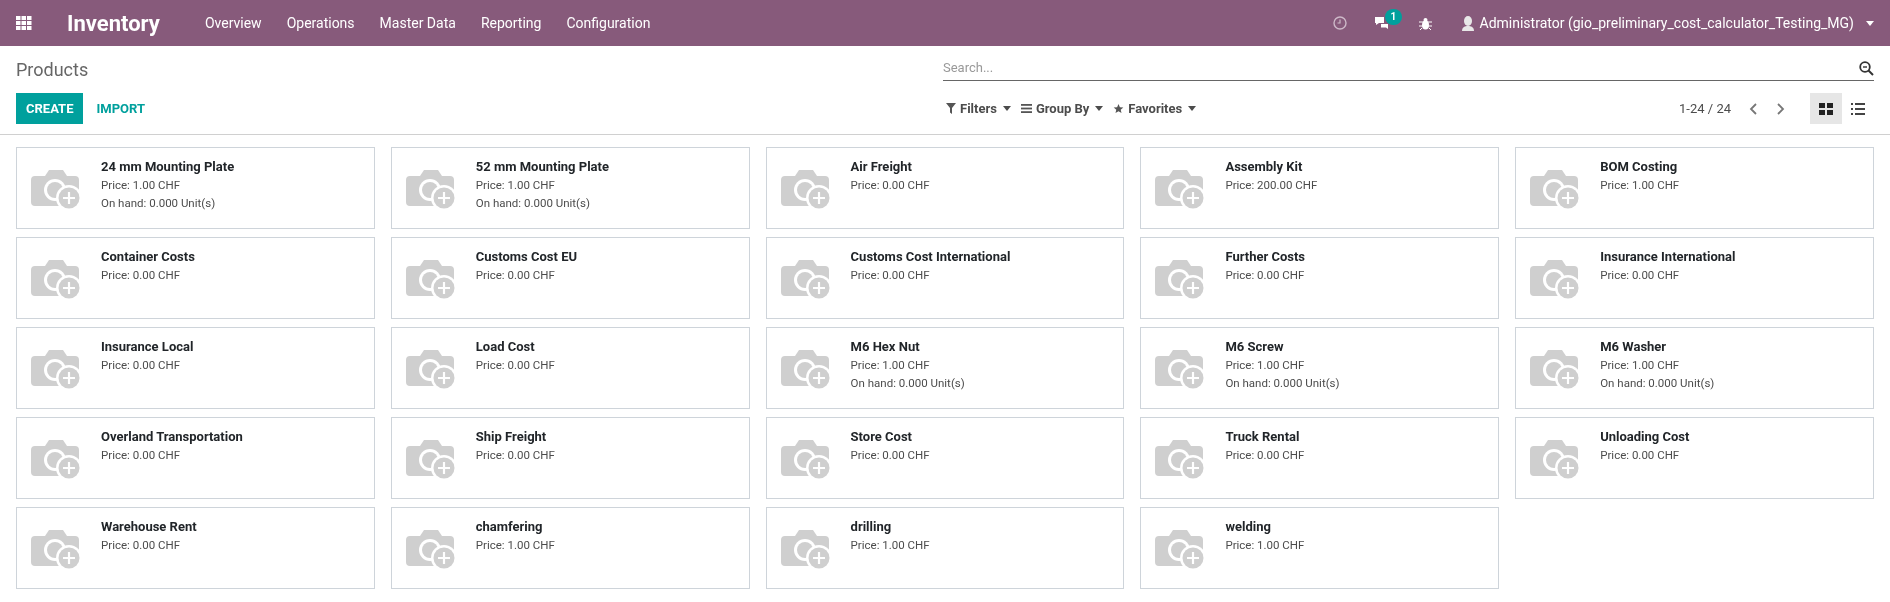 The width and height of the screenshot is (1890, 602). Describe the element at coordinates (1320, 188) in the screenshot. I see `product-card: Assembly Kit Price: 200.00 CHF` at that location.